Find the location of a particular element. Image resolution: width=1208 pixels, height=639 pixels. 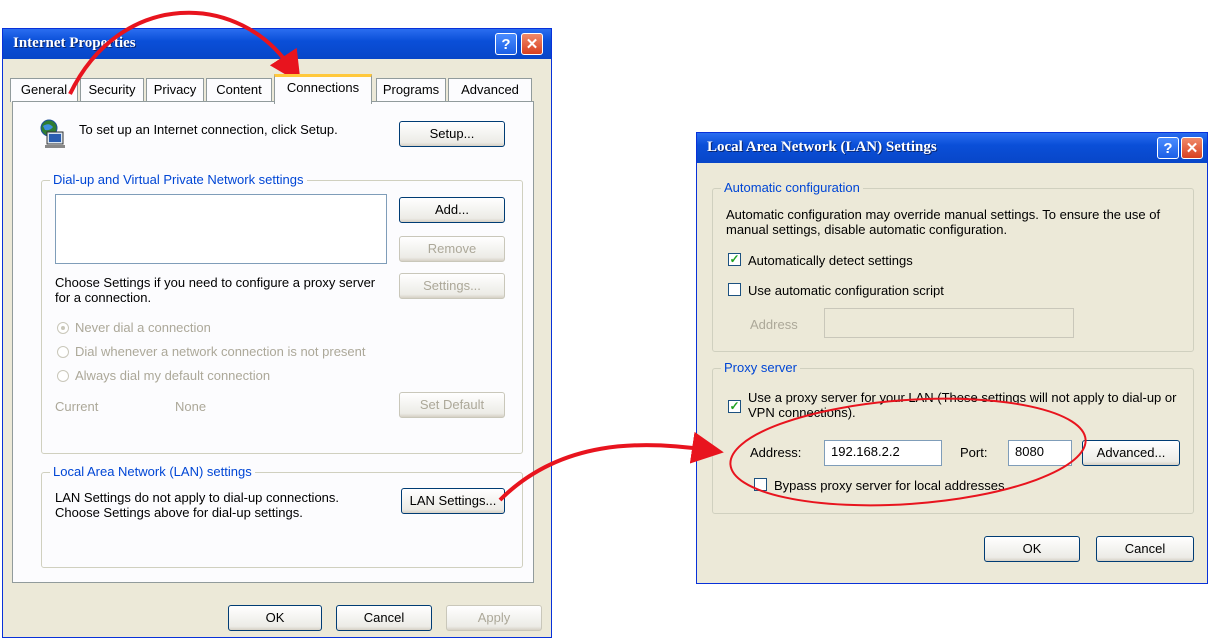

lan-help-icon: ? is located at coordinates (1168, 148).